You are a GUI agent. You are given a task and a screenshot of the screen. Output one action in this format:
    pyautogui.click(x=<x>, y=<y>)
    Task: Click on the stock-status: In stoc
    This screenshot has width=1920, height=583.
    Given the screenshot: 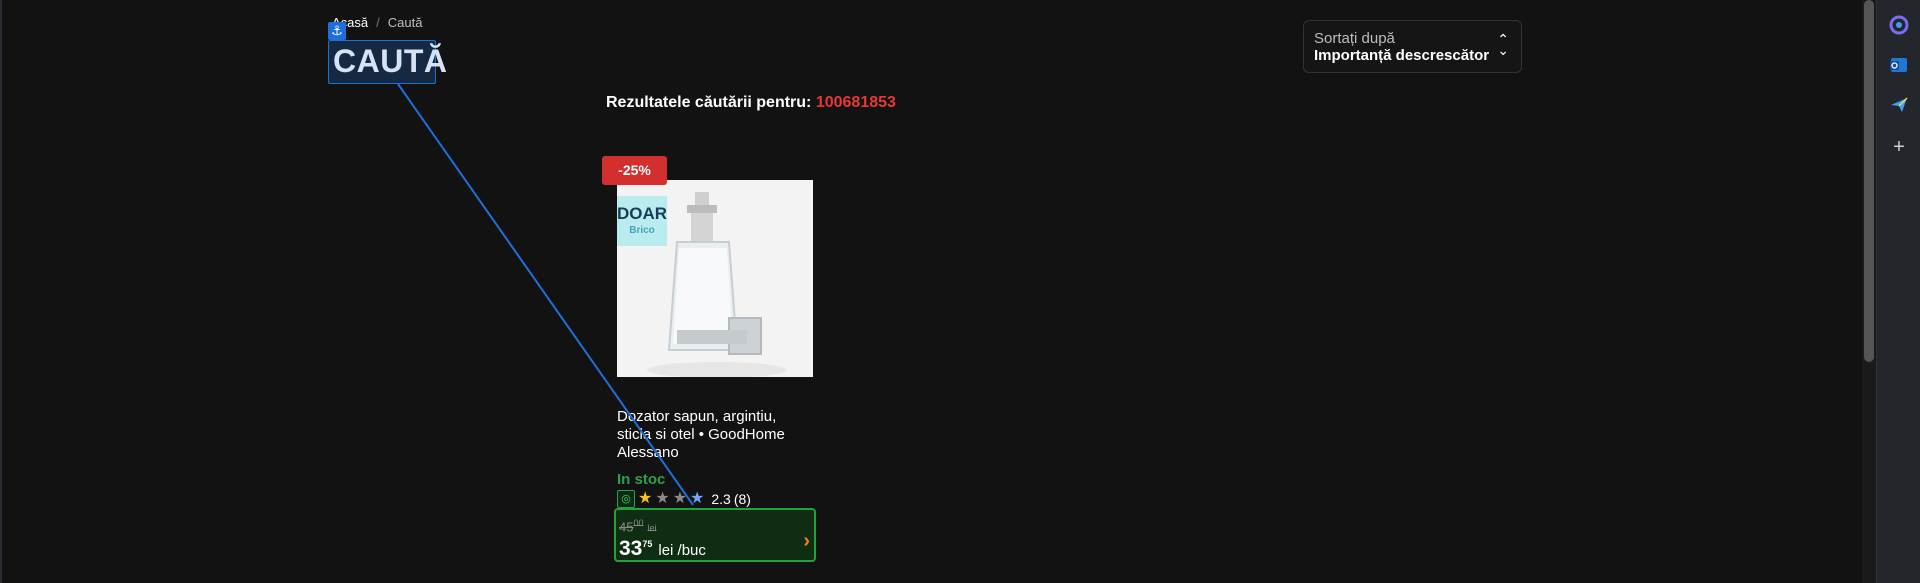 What is the action you would take?
    pyautogui.click(x=641, y=479)
    